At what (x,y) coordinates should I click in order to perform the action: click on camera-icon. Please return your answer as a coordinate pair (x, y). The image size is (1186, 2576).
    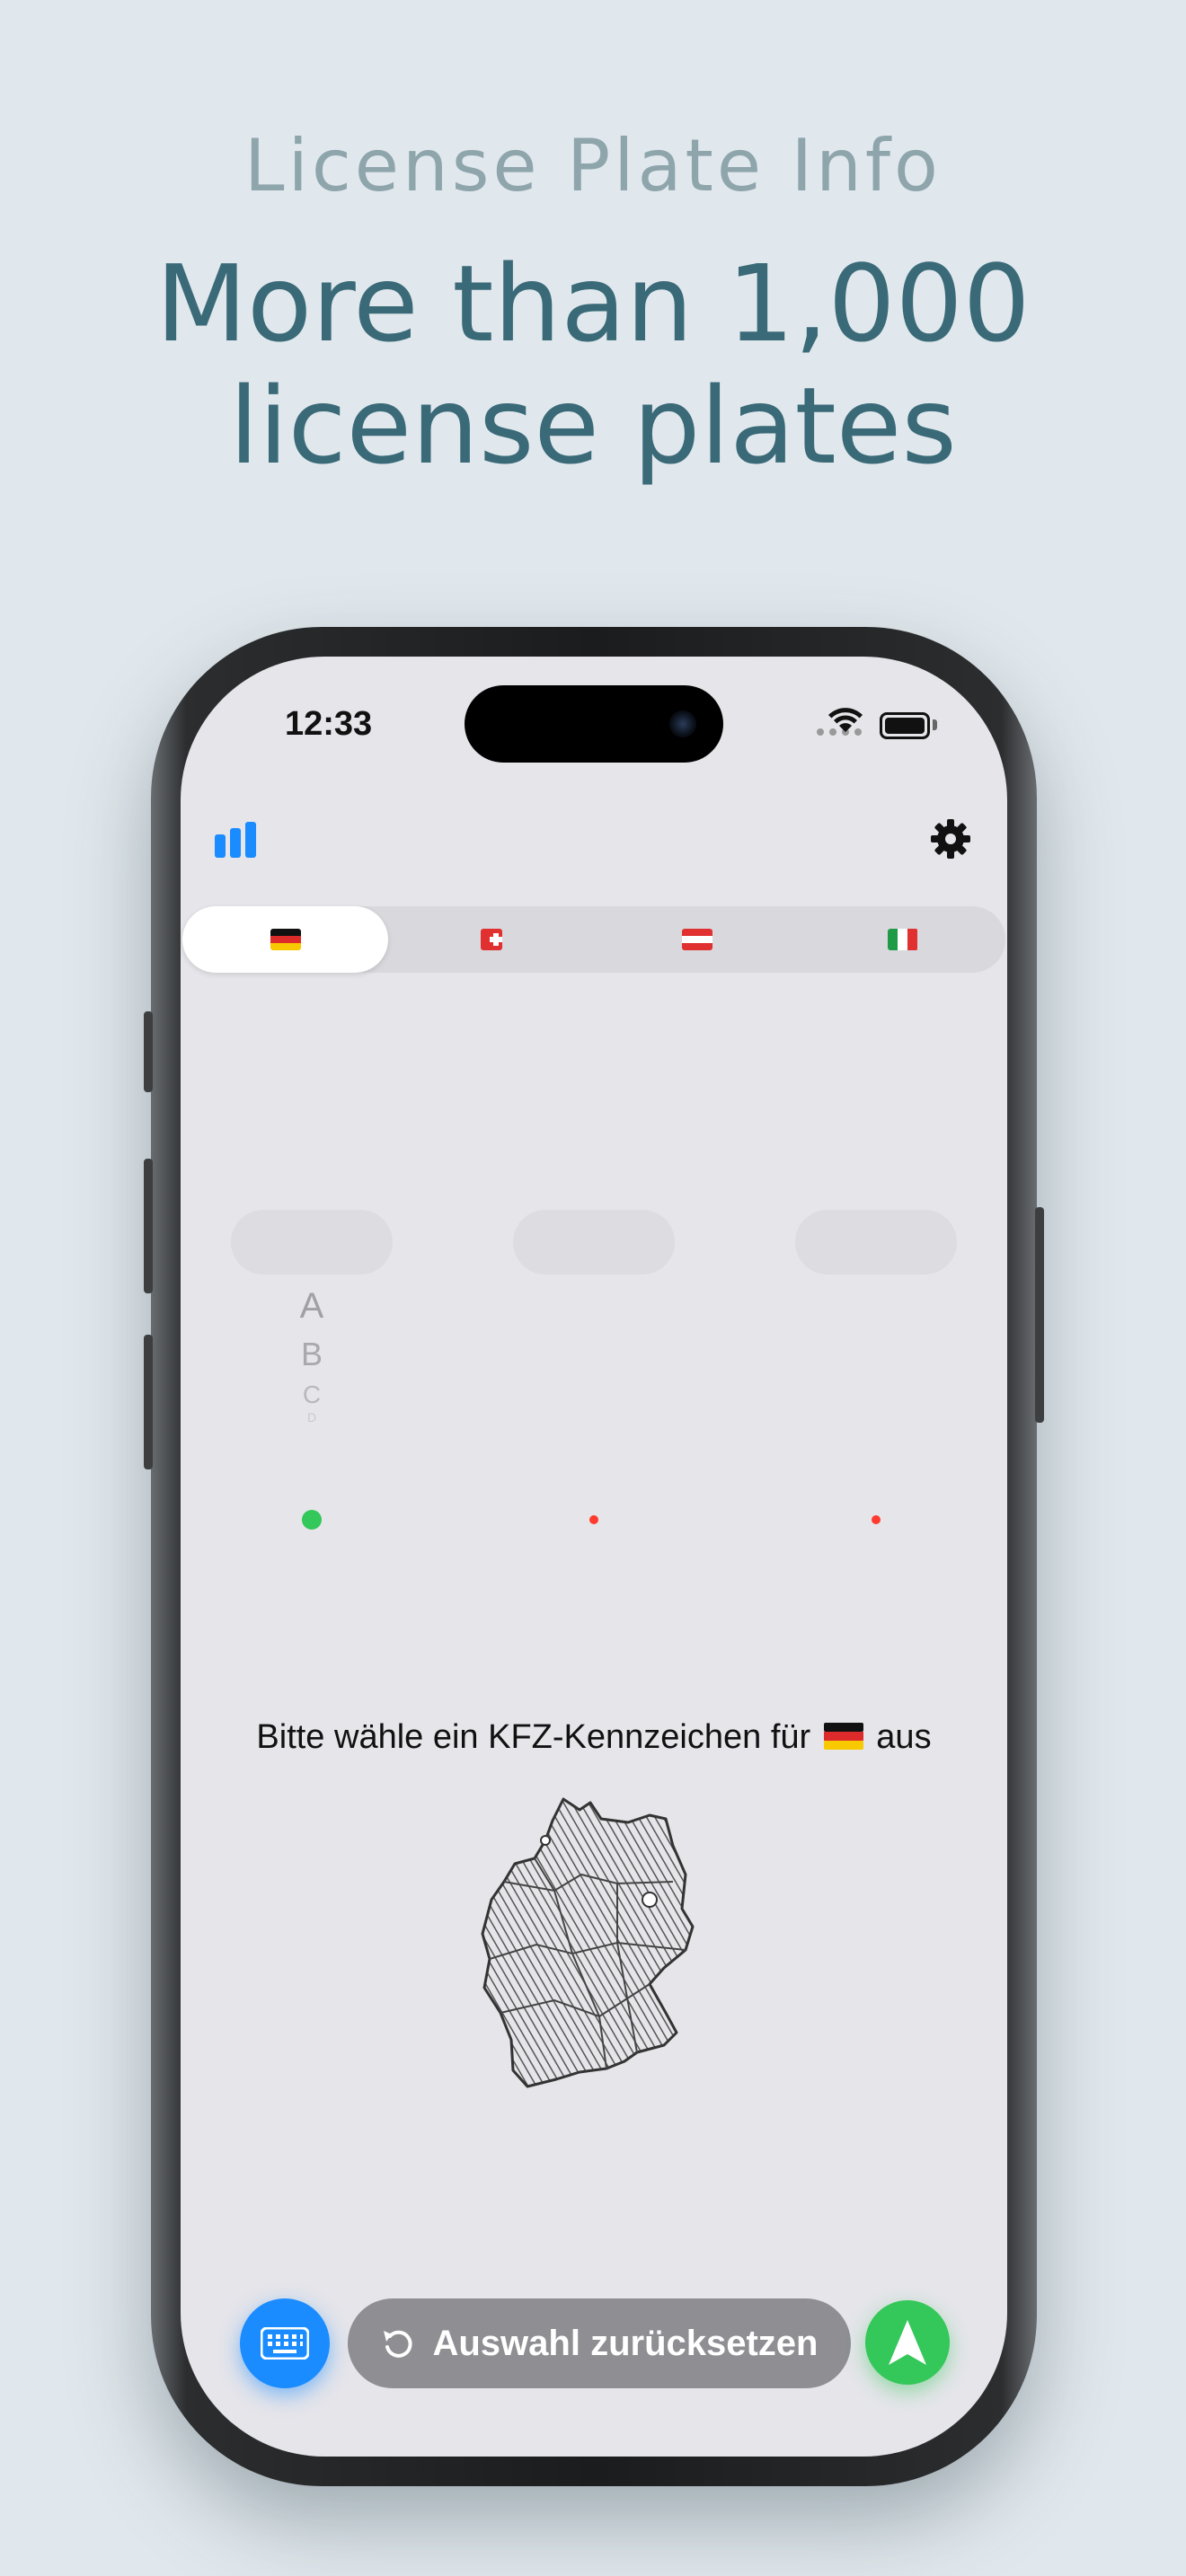
    Looking at the image, I should click on (682, 723).